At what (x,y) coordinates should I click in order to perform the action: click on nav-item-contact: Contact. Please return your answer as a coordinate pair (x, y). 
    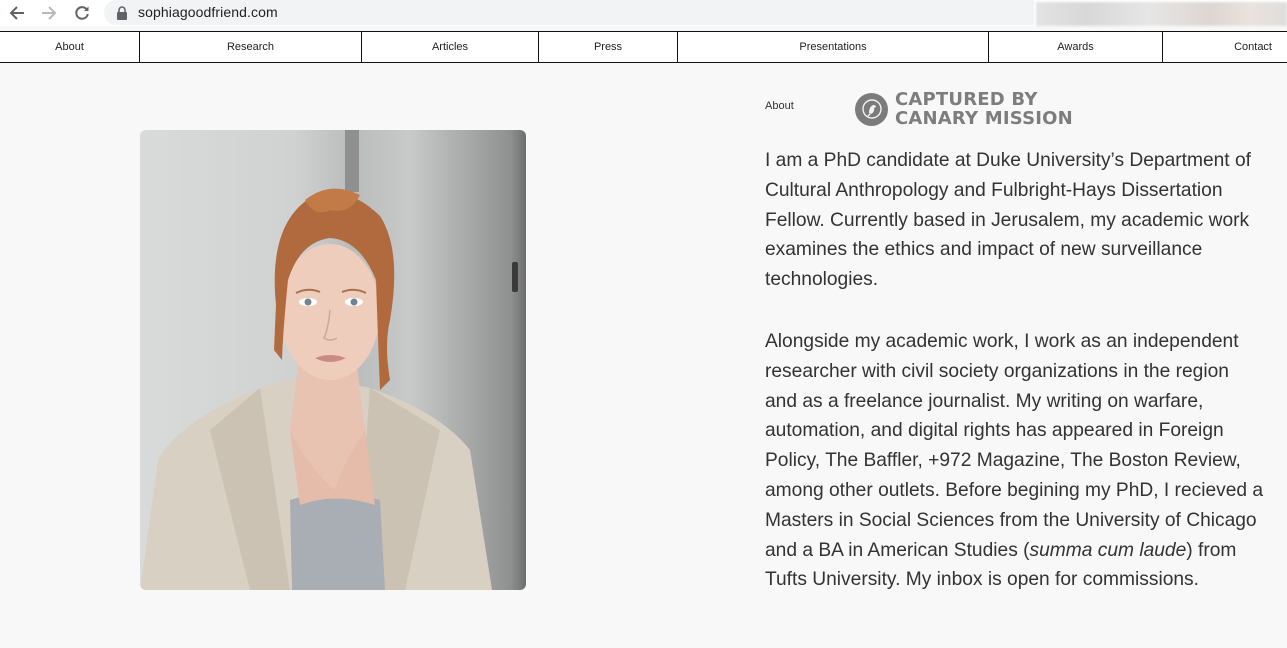
    Looking at the image, I should click on (1224, 47).